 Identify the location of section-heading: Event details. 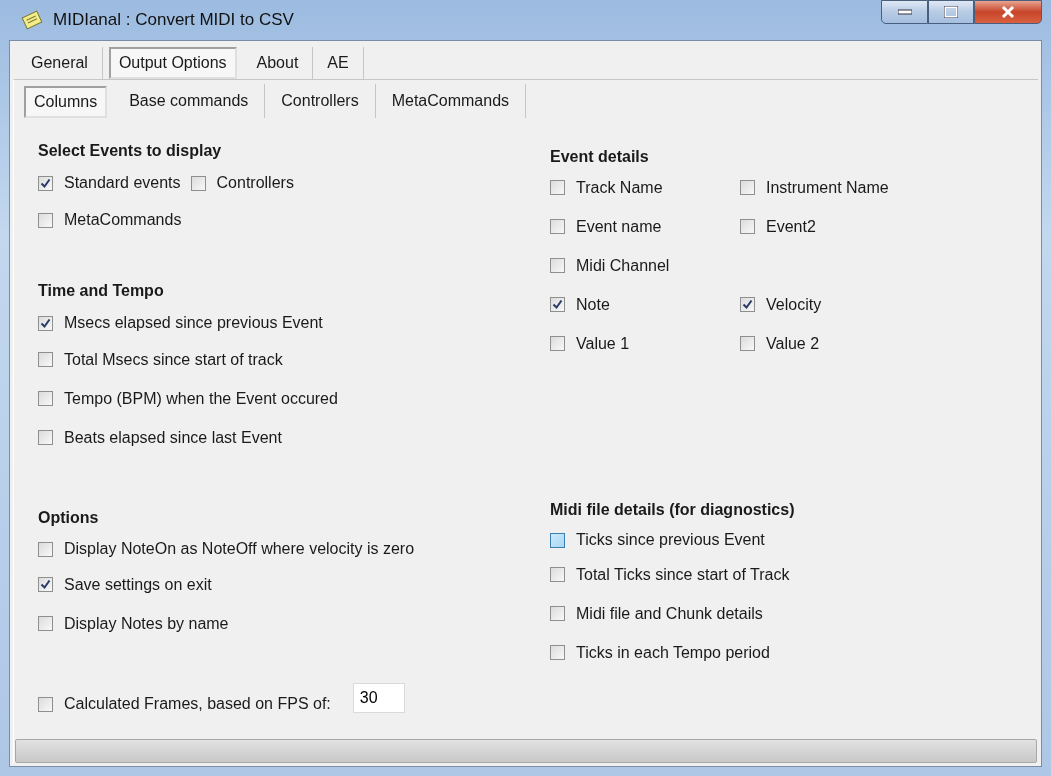
(600, 157).